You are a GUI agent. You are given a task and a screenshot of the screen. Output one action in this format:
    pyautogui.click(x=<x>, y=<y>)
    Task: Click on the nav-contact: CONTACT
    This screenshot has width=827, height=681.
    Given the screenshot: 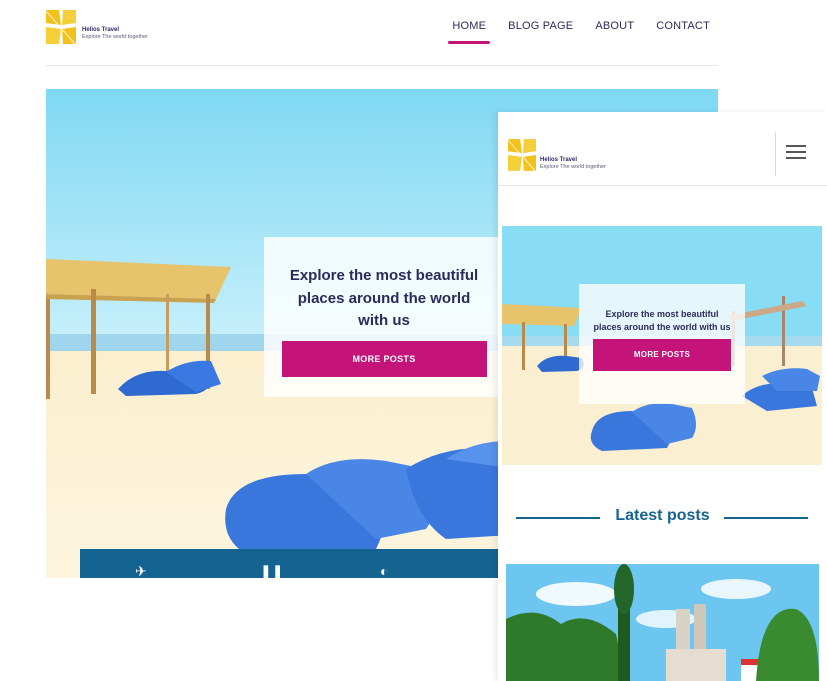 What is the action you would take?
    pyautogui.click(x=683, y=30)
    